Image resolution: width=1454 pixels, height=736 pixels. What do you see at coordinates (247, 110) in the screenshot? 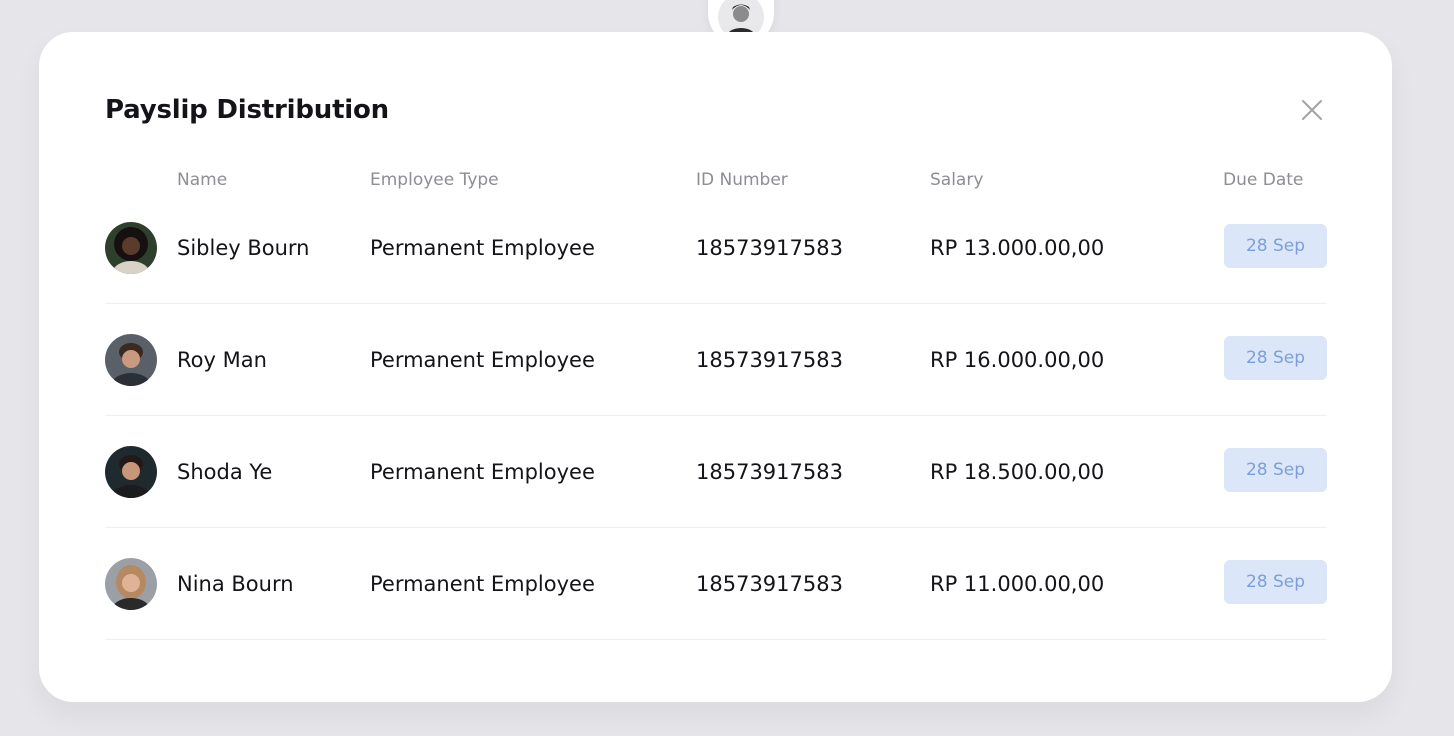
I see `modal-title: Payslip Distribution` at bounding box center [247, 110].